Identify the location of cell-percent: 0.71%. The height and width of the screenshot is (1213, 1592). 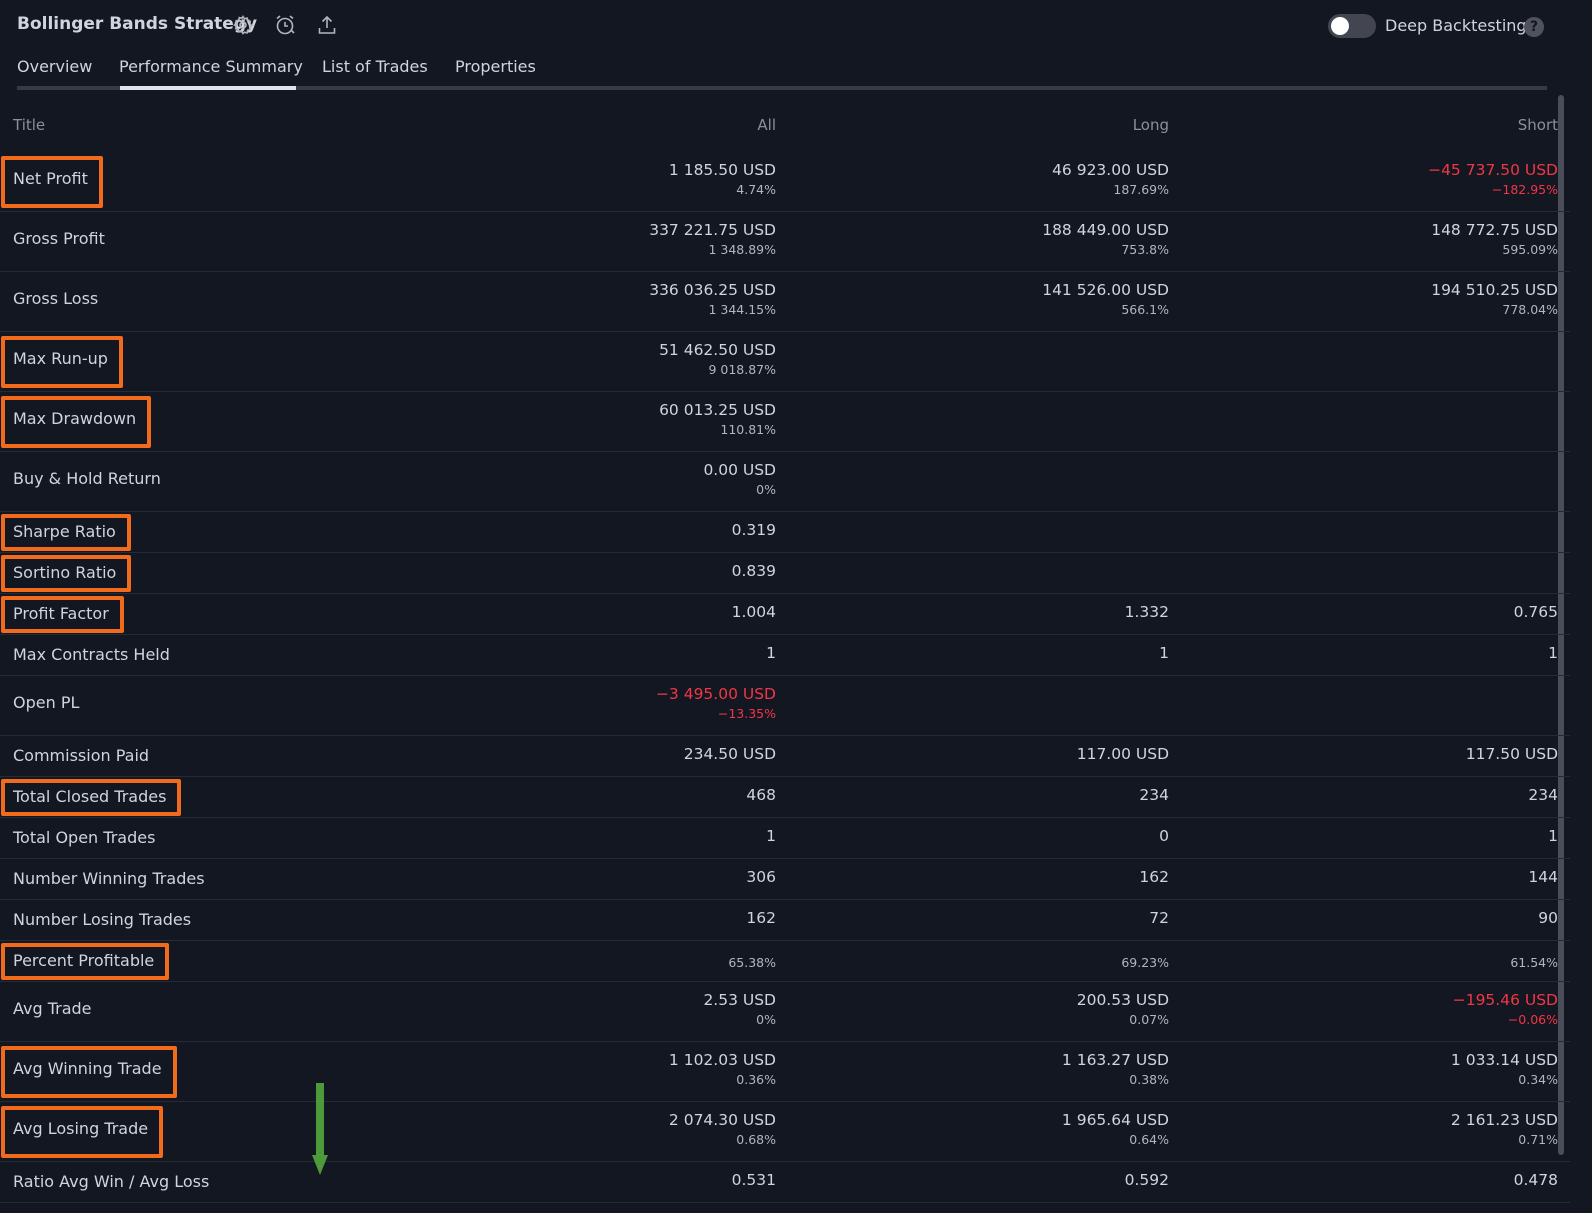
(1538, 1139).